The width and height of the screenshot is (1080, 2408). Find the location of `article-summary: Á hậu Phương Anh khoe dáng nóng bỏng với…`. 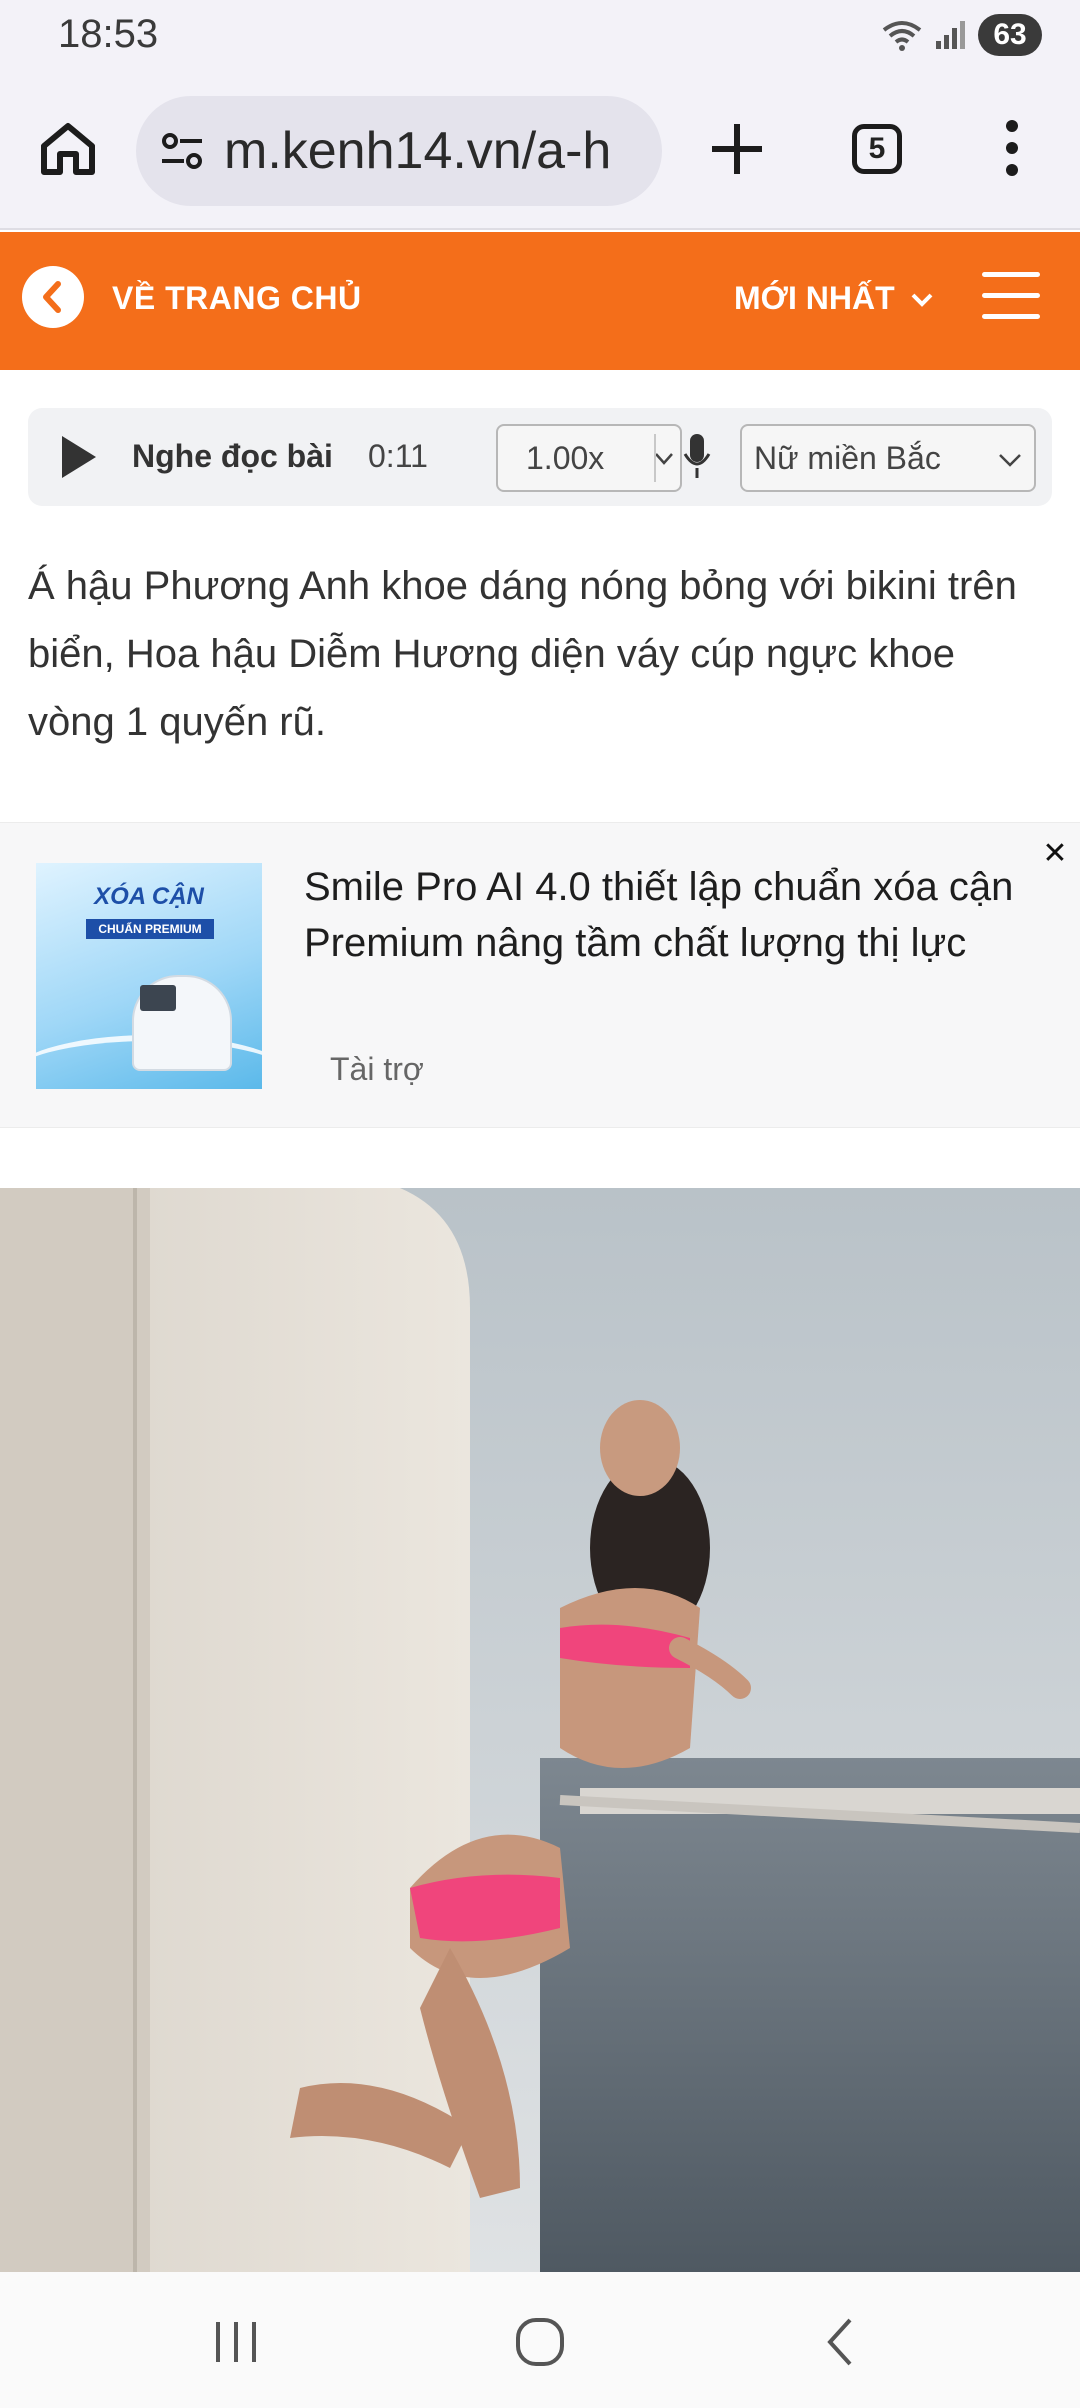

article-summary: Á hậu Phương Anh khoe dáng nóng bỏng với… is located at coordinates (522, 654).